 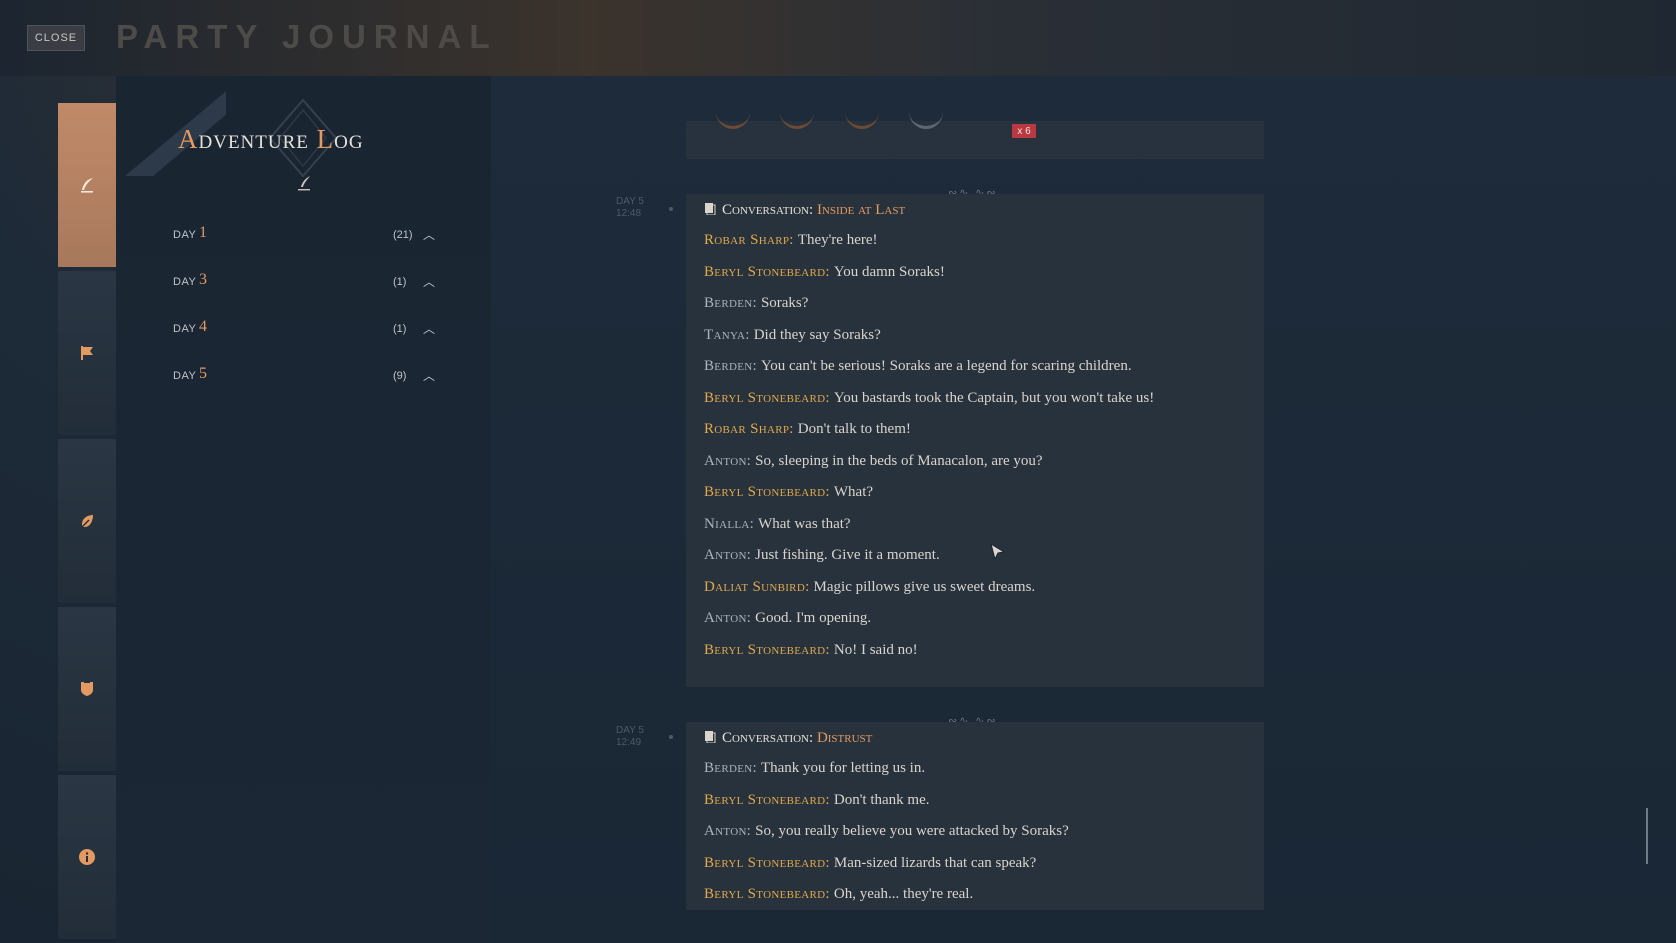 I want to click on dialogue-line: Beryl Stonebeard: Don't thank me., so click(x=817, y=800).